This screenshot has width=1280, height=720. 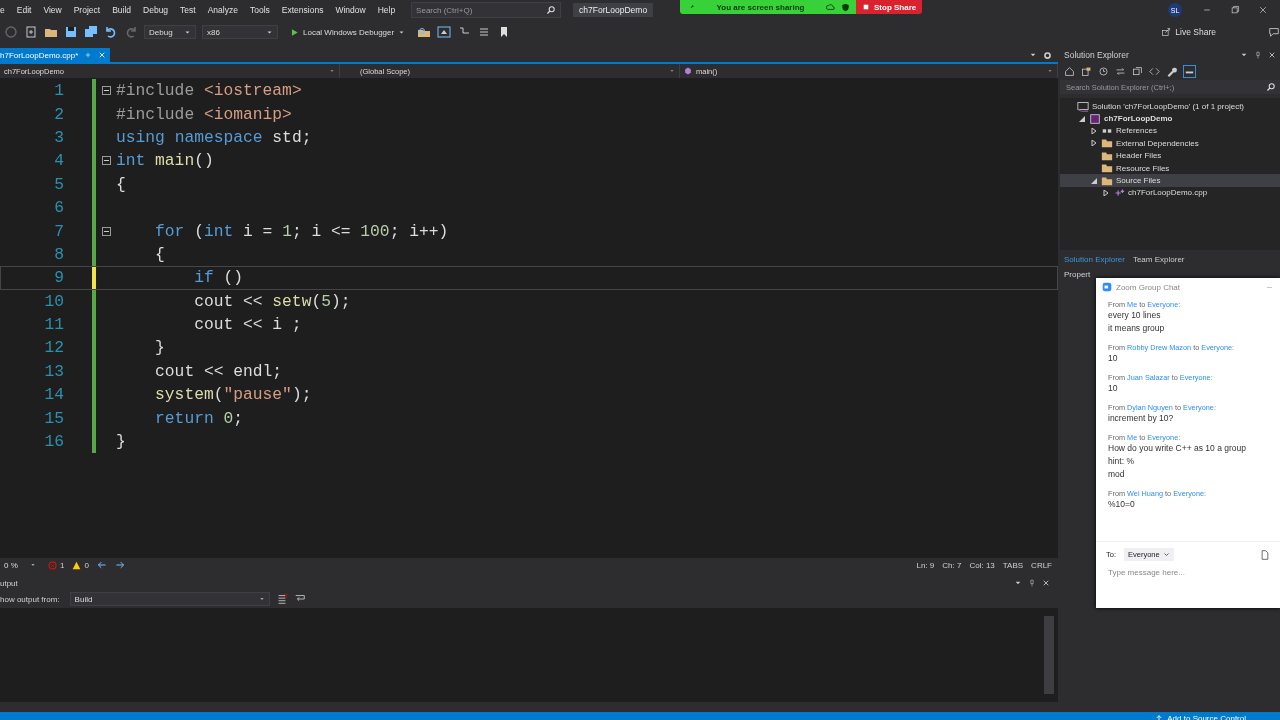 I want to click on menu-item: Tools, so click(x=259, y=10).